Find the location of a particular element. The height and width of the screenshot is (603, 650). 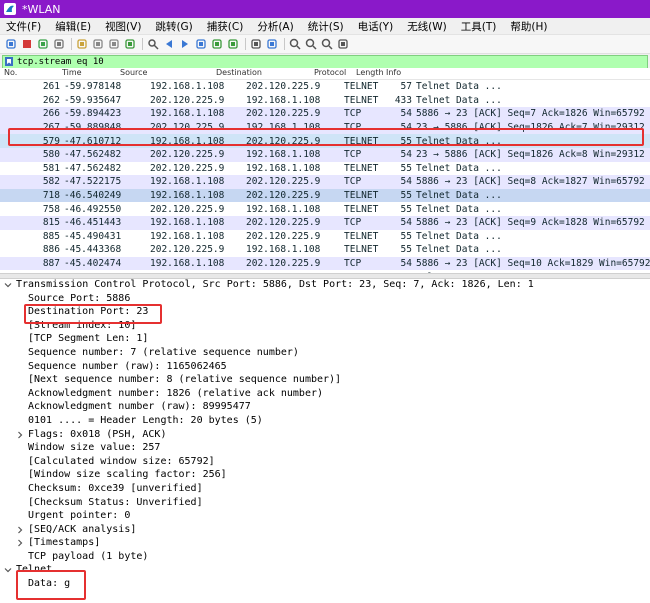

column-header-no: No. is located at coordinates (33, 73).